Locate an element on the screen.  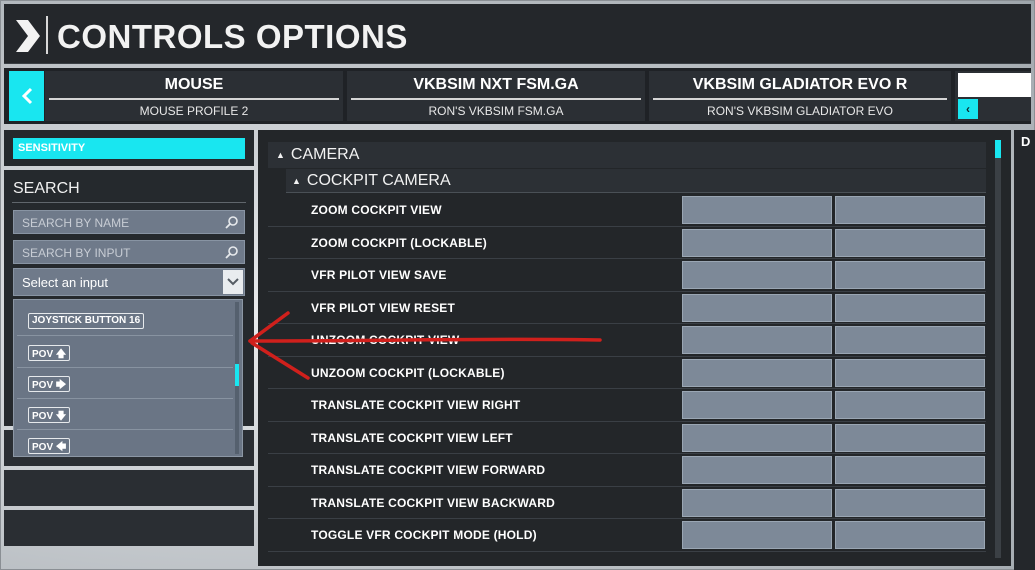
device-tab-partial is located at coordinates (994, 85).